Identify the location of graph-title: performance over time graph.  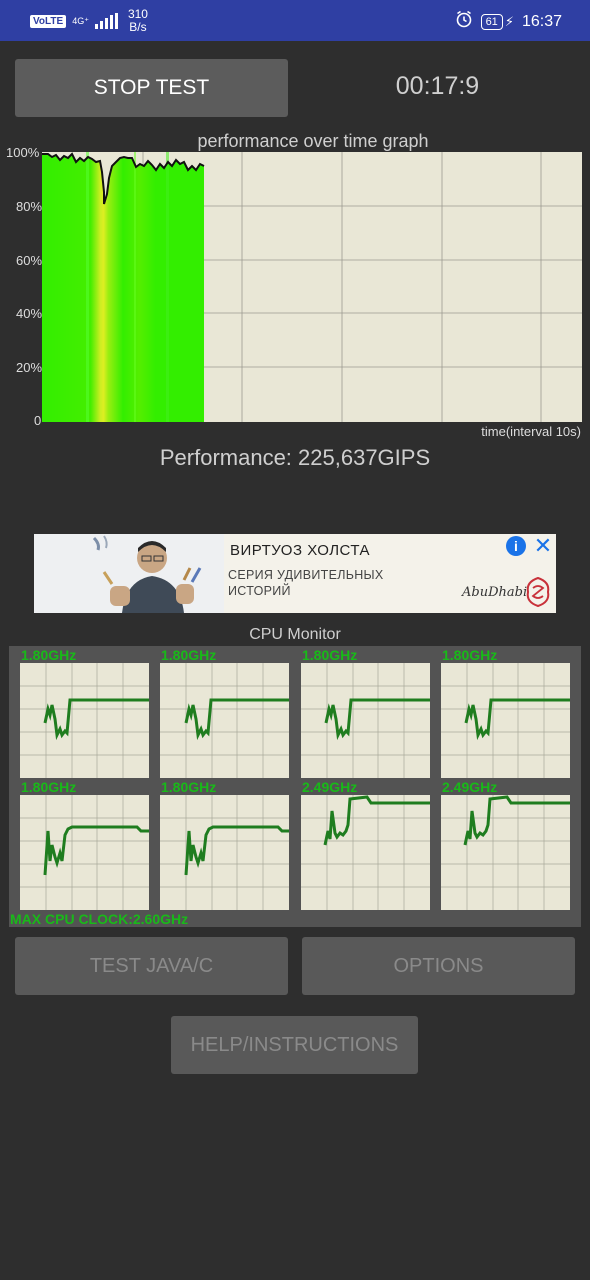
(313, 141).